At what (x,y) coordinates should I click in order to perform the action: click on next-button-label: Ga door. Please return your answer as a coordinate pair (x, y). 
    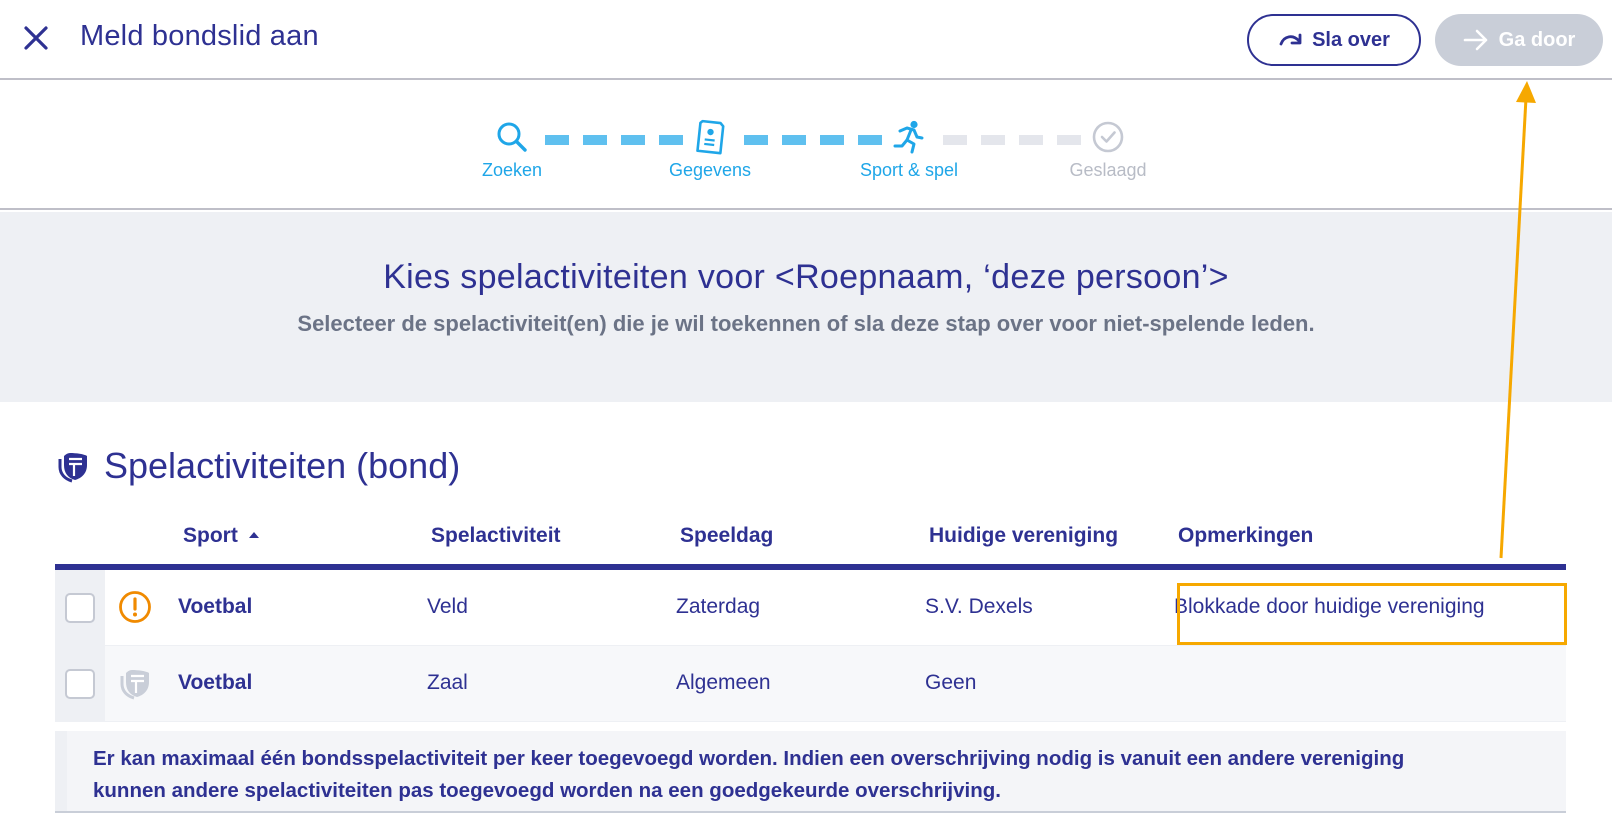
    Looking at the image, I should click on (1537, 39).